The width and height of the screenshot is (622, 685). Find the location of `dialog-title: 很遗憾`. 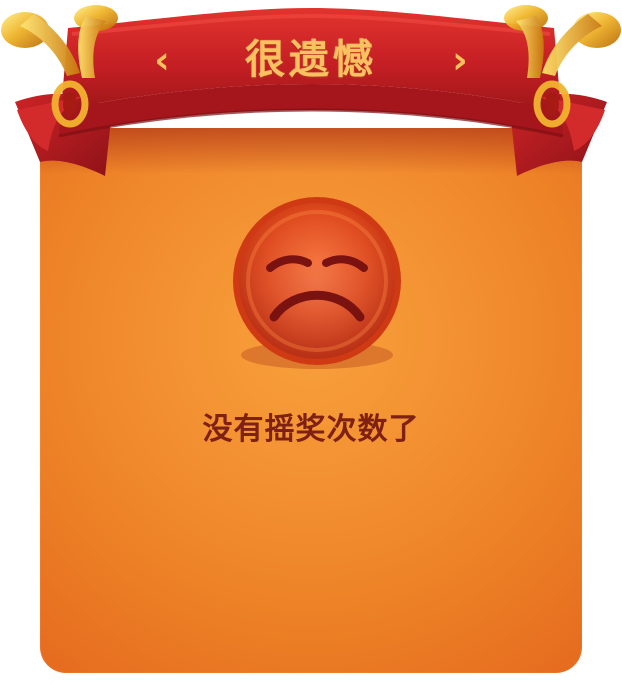

dialog-title: 很遗憾 is located at coordinates (311, 60).